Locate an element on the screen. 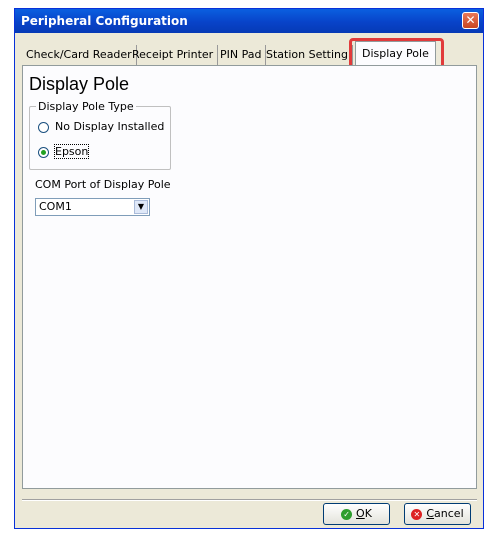 This screenshot has width=493, height=534. radio-no-display: No Display Installed is located at coordinates (101, 127).